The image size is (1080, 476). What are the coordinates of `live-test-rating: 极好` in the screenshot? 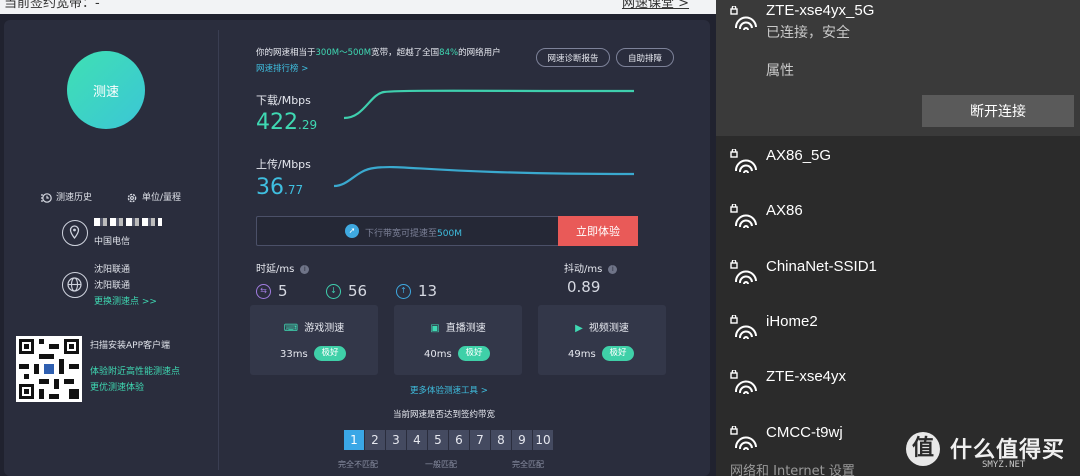 It's located at (474, 353).